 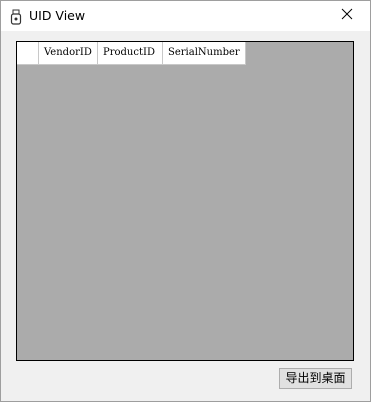 I want to click on close-button, so click(x=347, y=16).